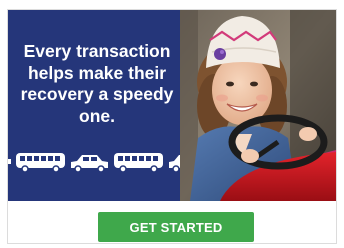 This screenshot has height=248, width=344. I want to click on vehicle-strip, so click(96, 163).